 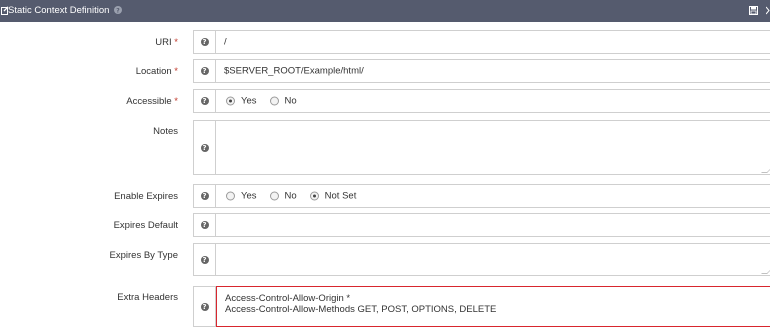 I want to click on expires-default-help-button: ?, so click(x=204, y=225).